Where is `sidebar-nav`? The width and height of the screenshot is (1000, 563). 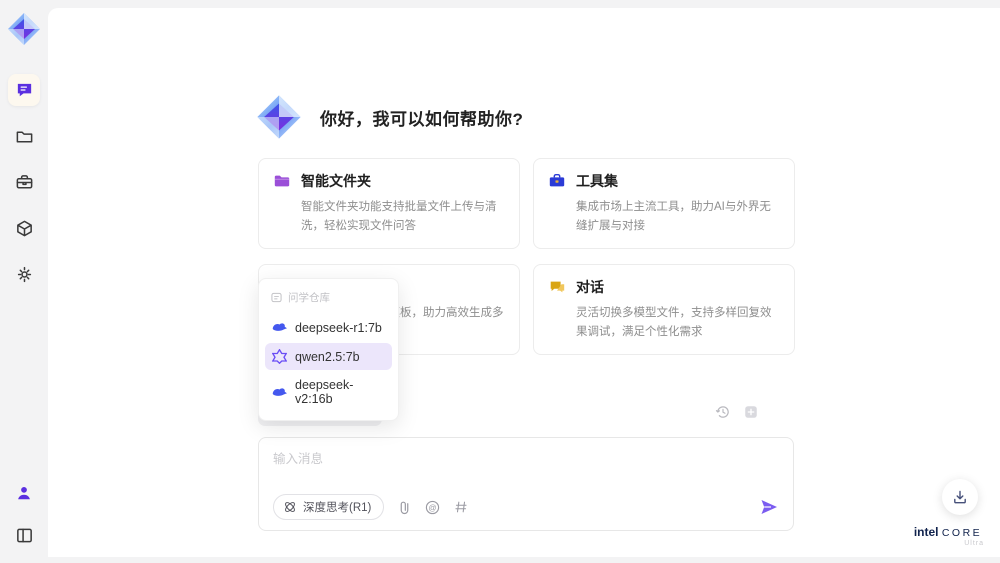
sidebar-nav is located at coordinates (24, 182).